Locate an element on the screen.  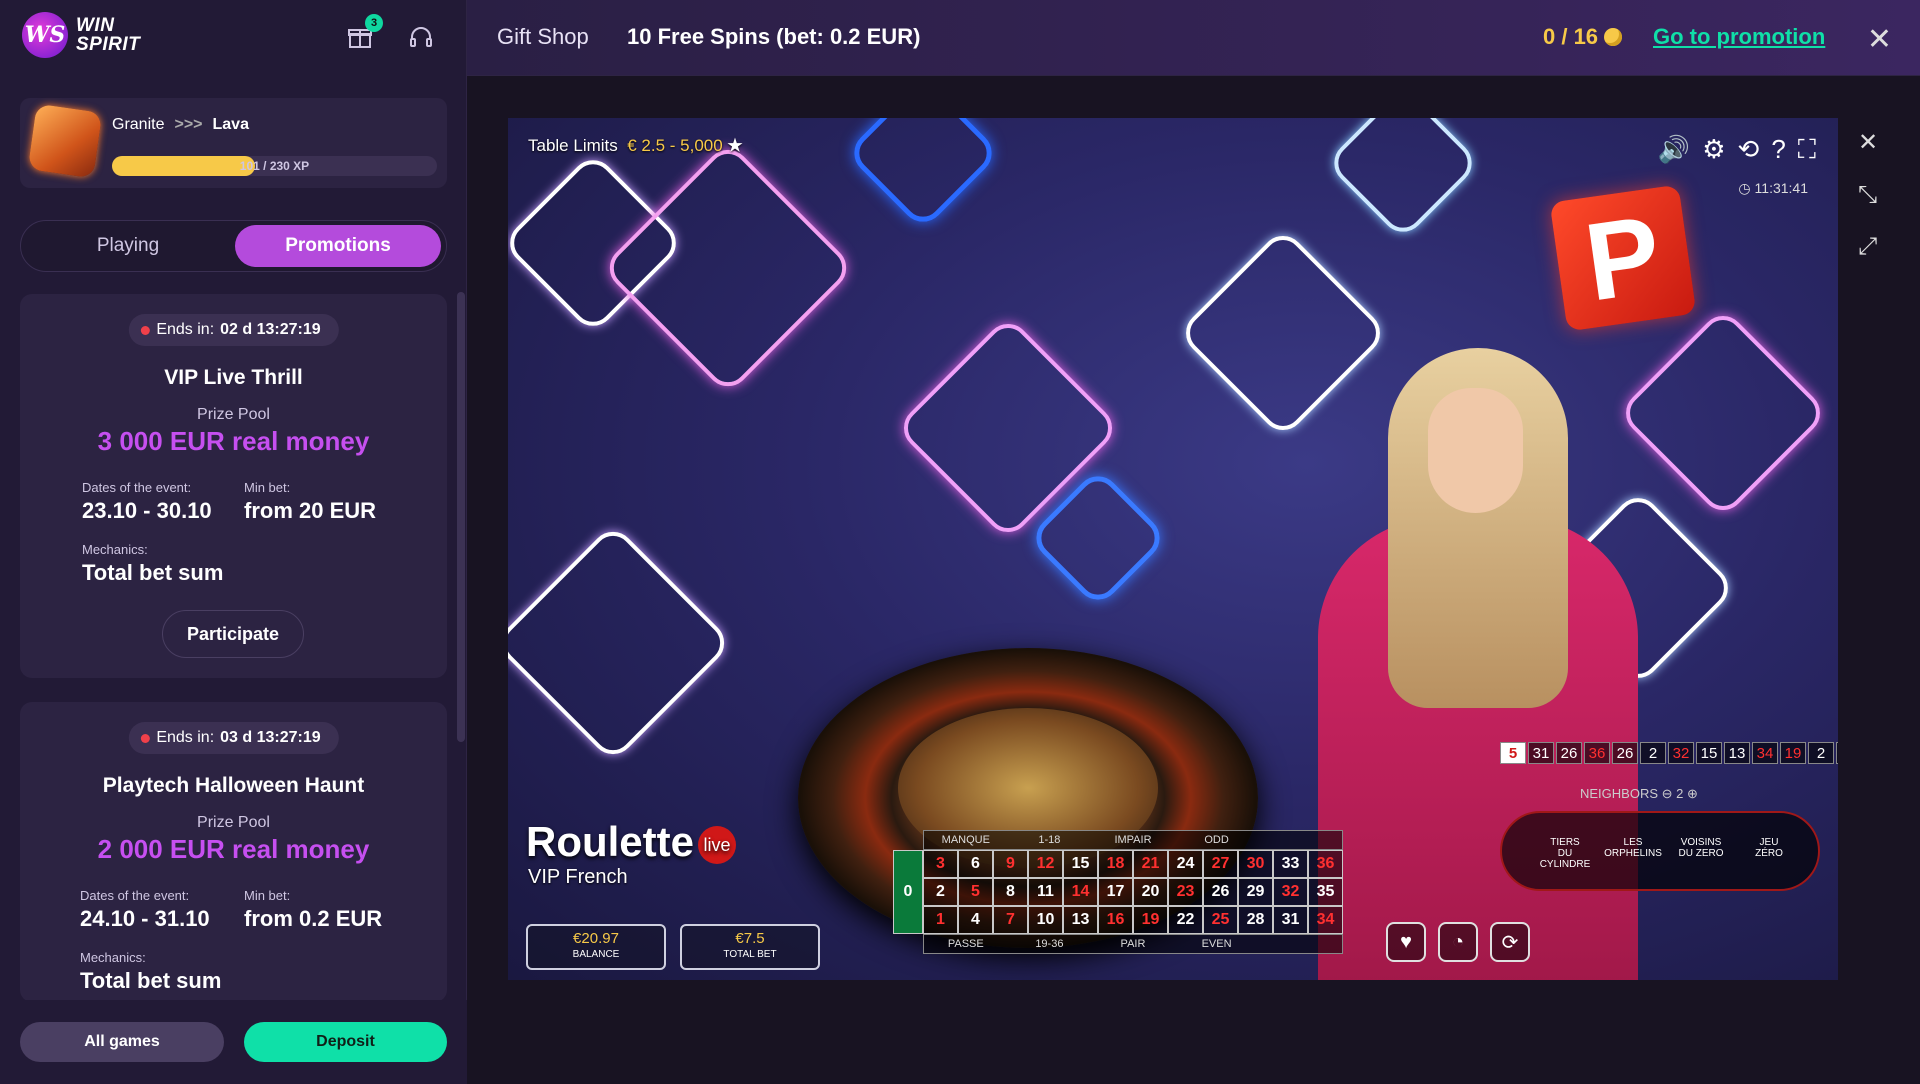
history-result: 2 is located at coordinates (1821, 753).